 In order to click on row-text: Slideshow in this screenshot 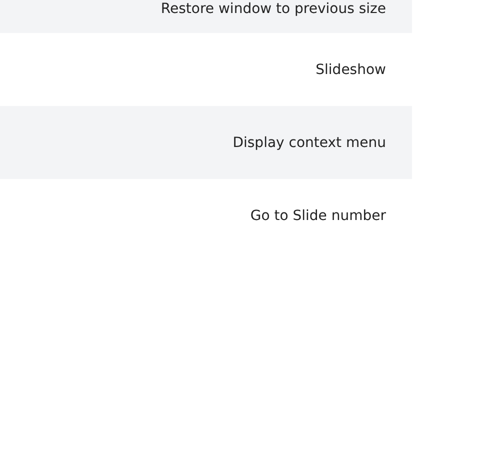, I will do `click(351, 70)`.